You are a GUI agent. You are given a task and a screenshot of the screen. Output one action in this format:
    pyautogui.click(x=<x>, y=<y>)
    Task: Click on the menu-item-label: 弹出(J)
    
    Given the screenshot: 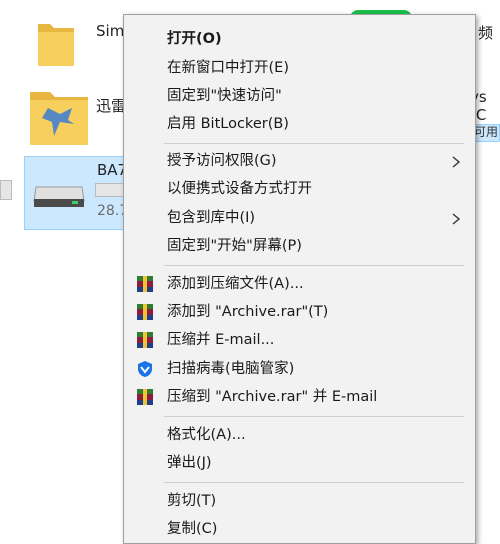 What is the action you would take?
    pyautogui.click(x=189, y=463)
    